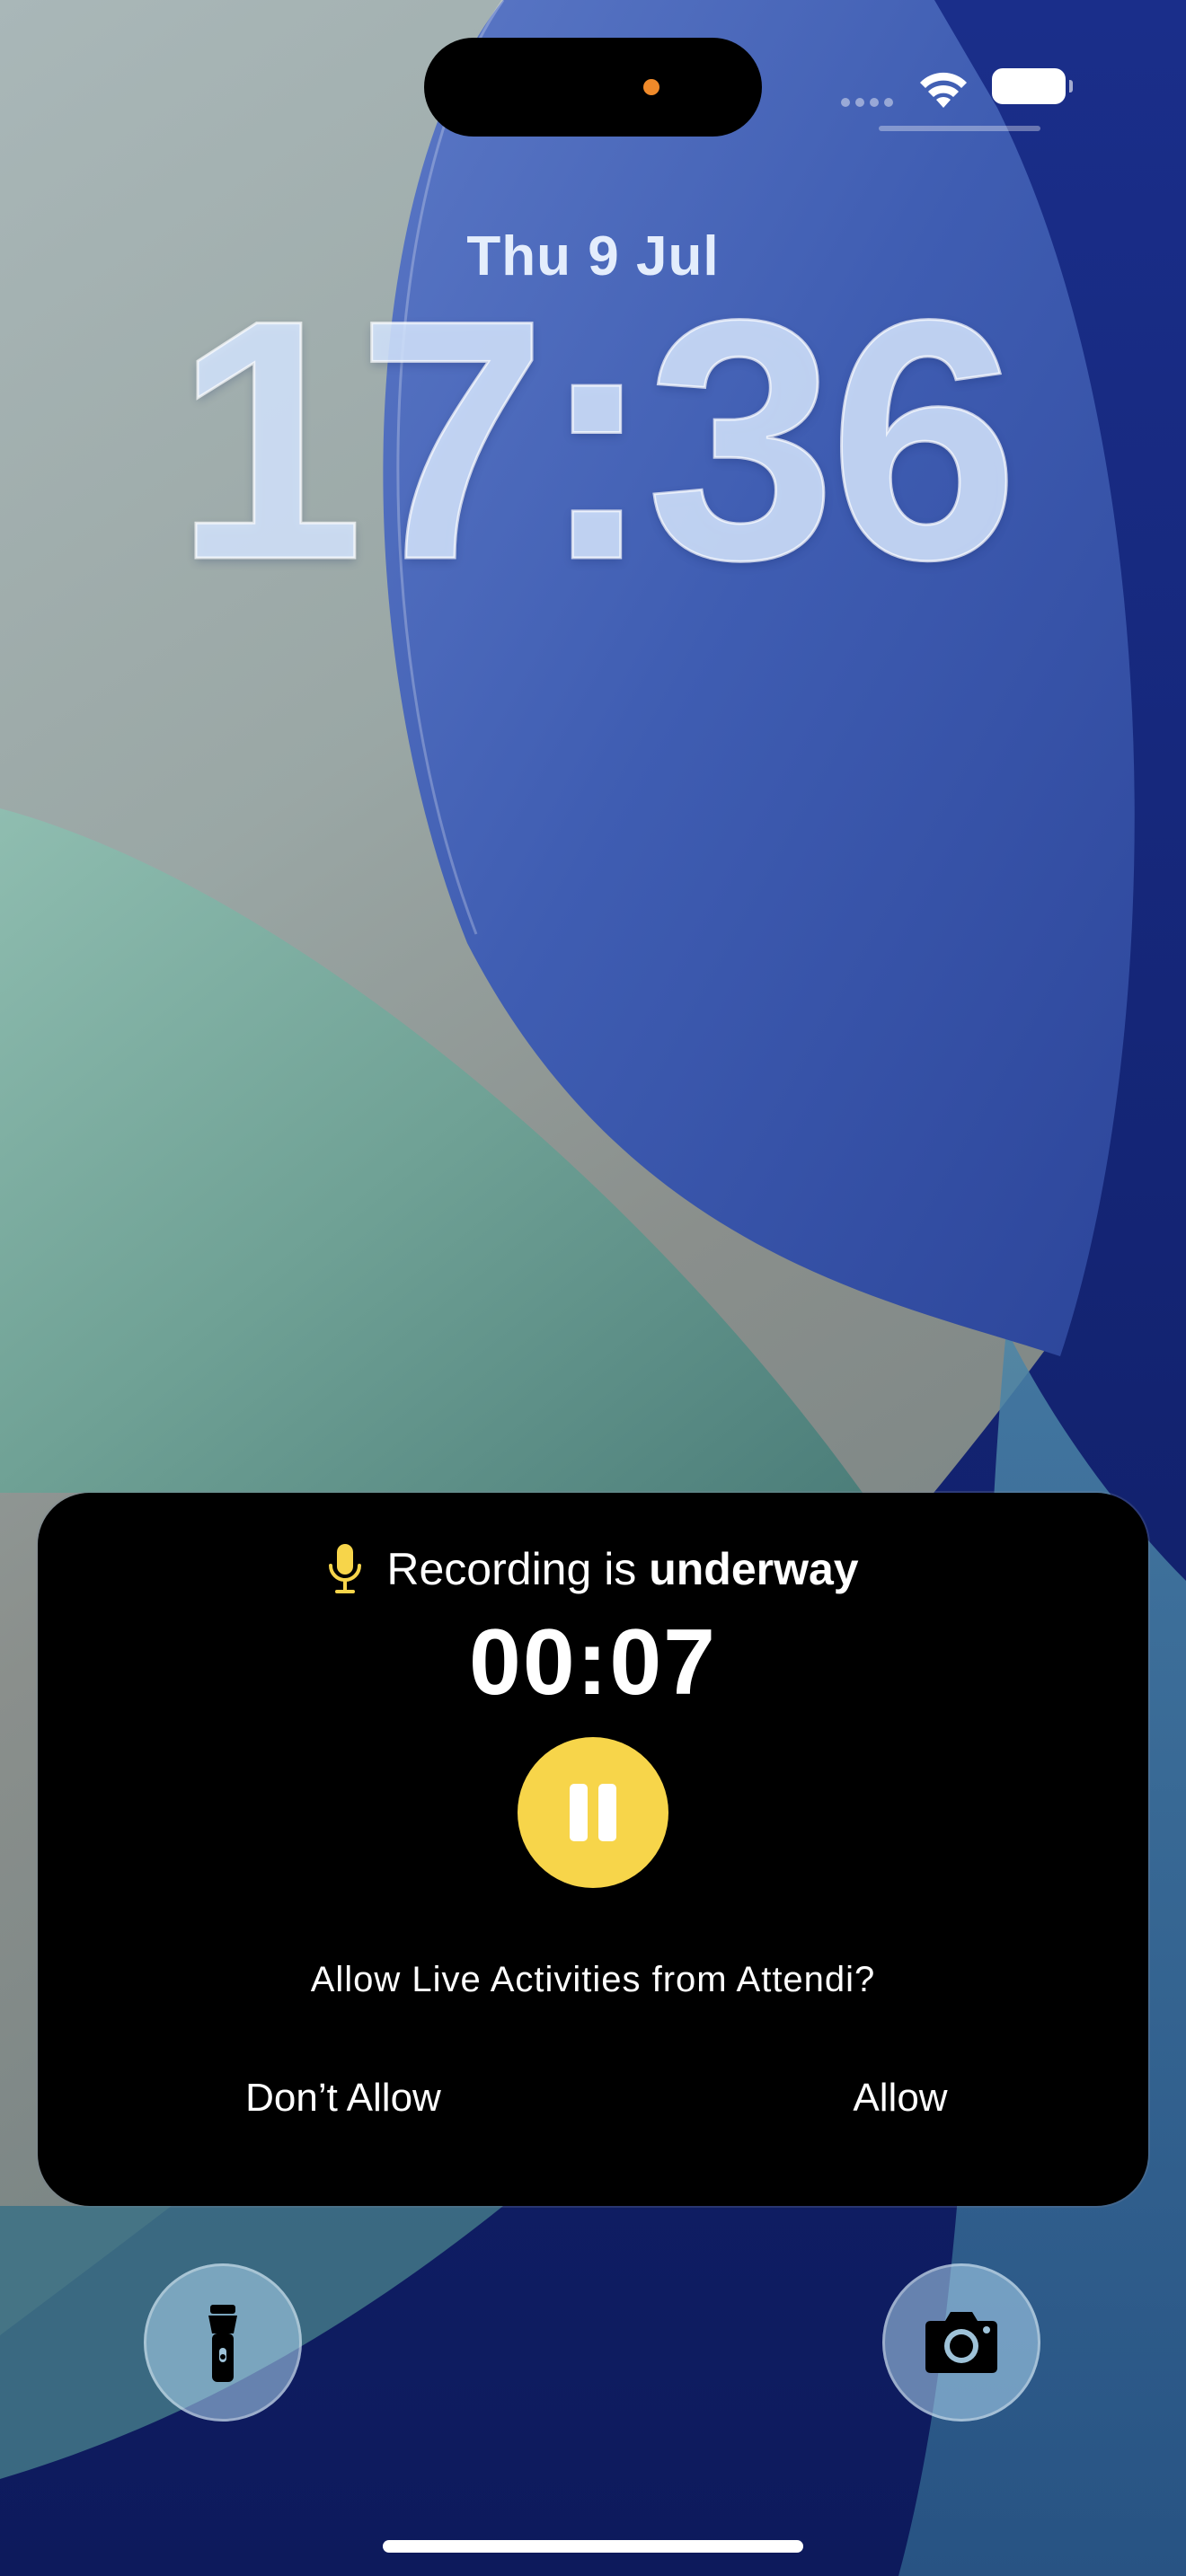  I want to click on live-activities-prompt: Allow Live Activities from Attendi?, so click(593, 1979).